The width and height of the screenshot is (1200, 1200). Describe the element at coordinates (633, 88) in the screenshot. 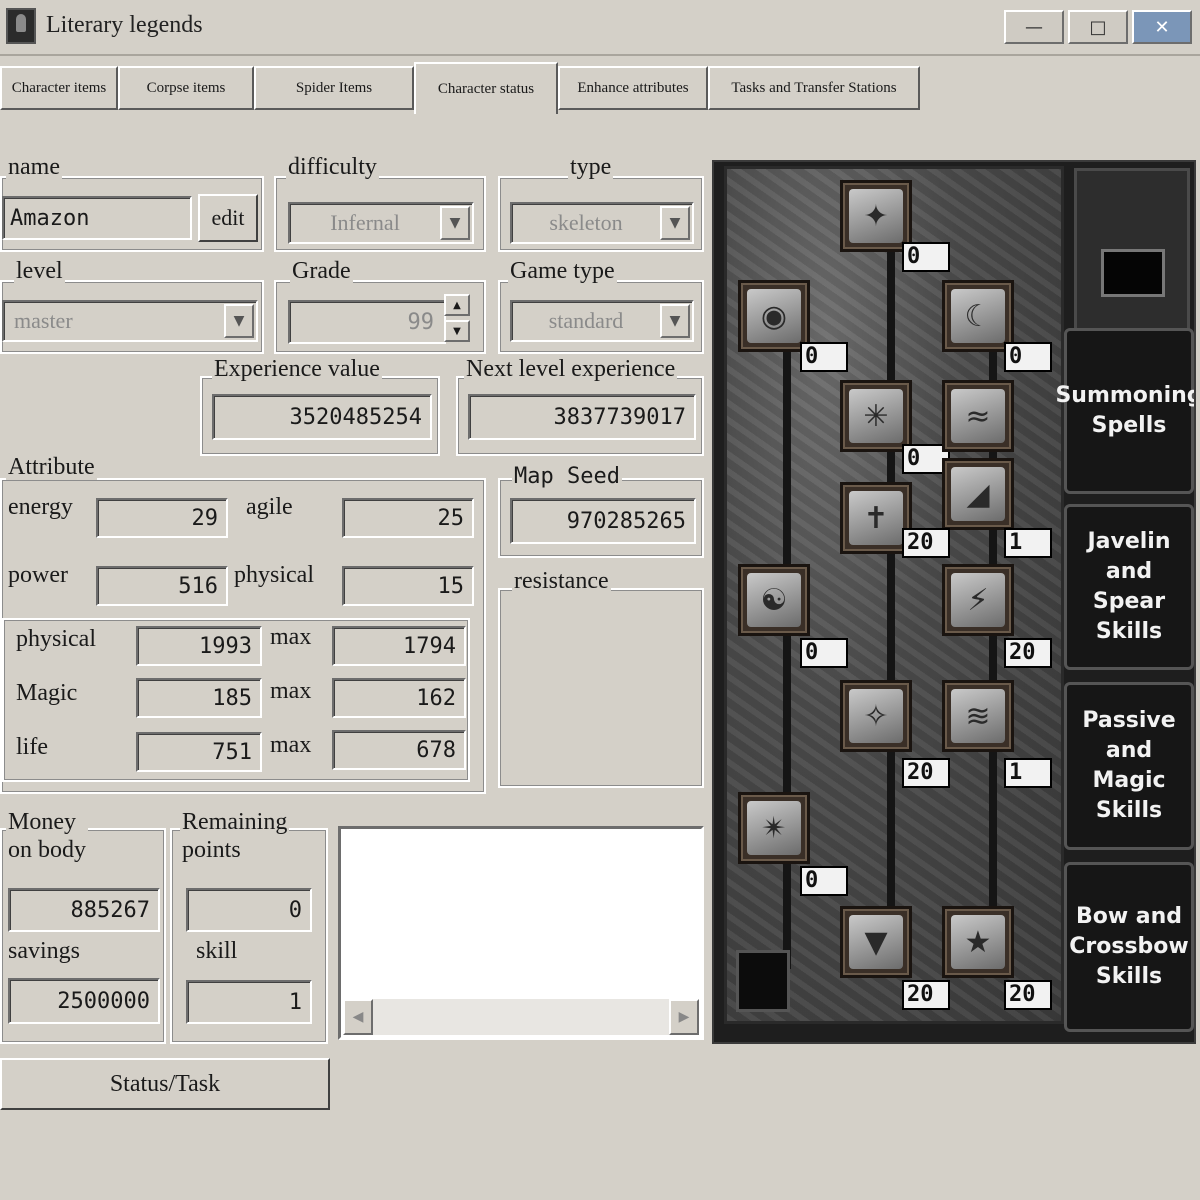

I see `tab-enhance-attributes: Enhance attributes` at that location.